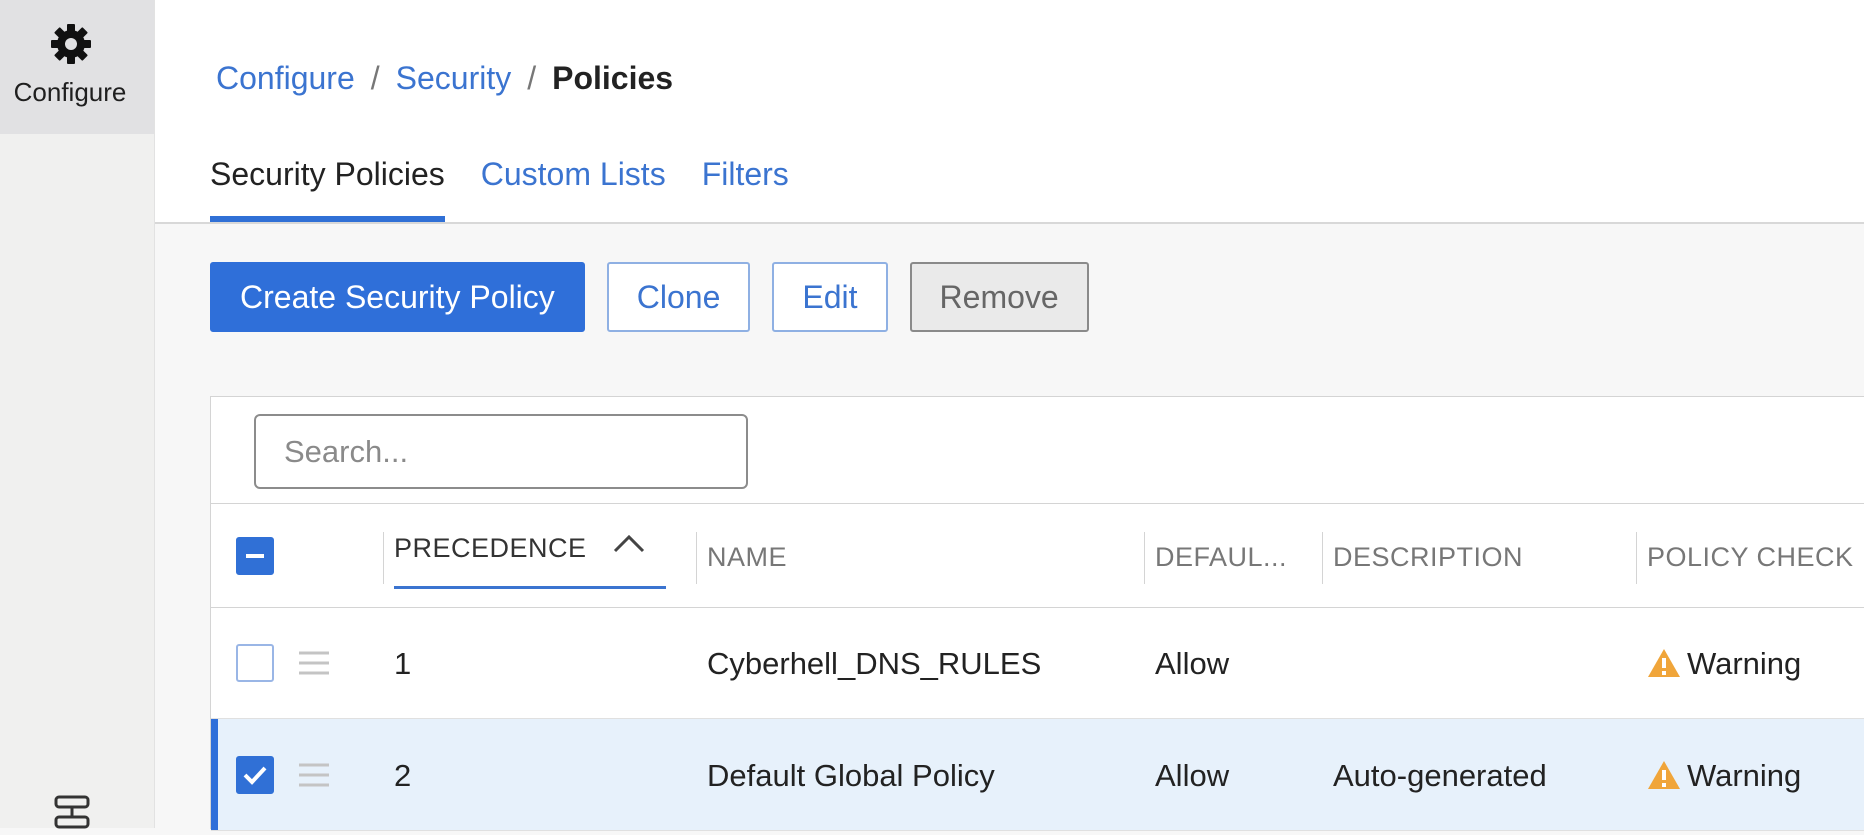 The width and height of the screenshot is (1864, 835). I want to click on breadcrumb-security: Security, so click(454, 78).